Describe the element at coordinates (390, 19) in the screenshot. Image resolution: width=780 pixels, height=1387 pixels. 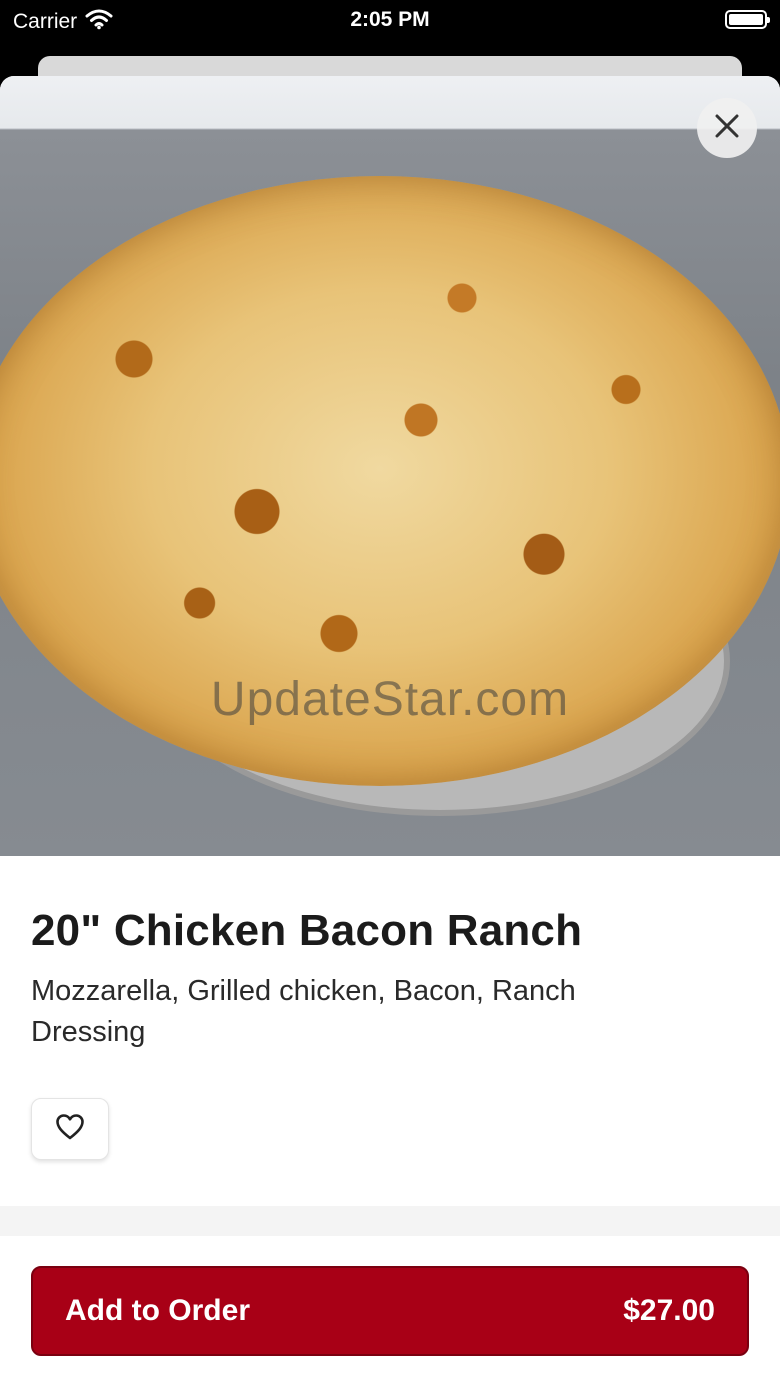
I see `status-time: 2:05 PM` at that location.